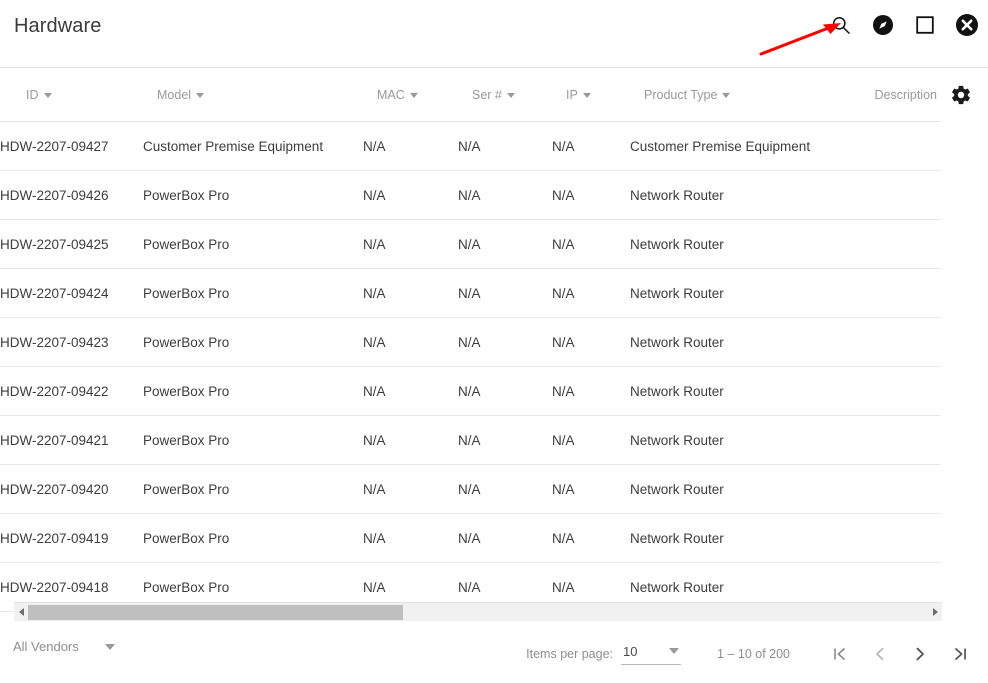  What do you see at coordinates (71, 391) in the screenshot?
I see `cell-id: HDW-2207-09422` at bounding box center [71, 391].